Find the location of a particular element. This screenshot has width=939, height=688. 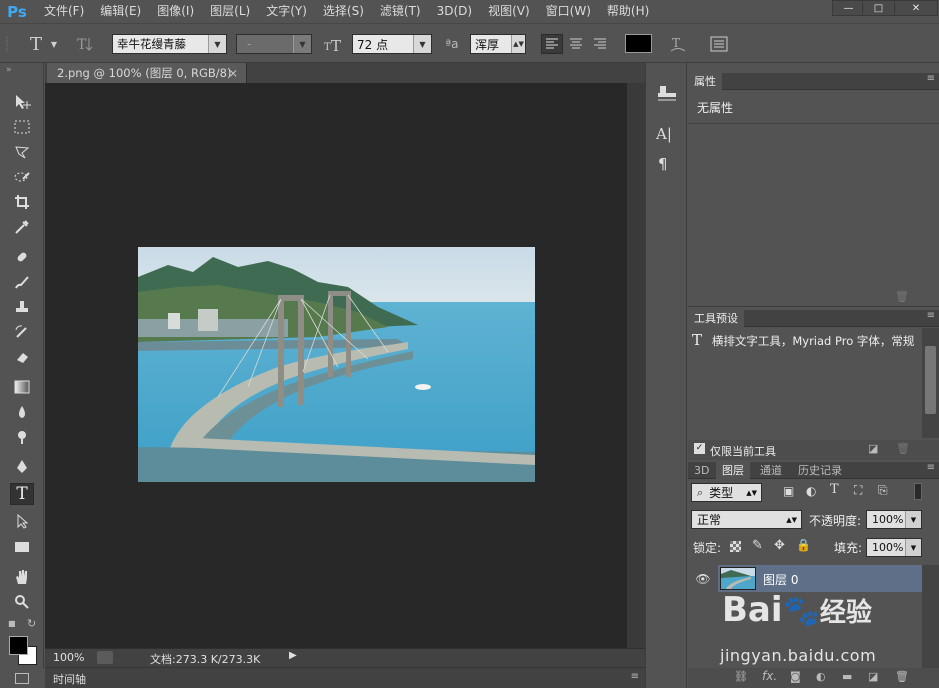

layers-scrollbar is located at coordinates (930, 617).